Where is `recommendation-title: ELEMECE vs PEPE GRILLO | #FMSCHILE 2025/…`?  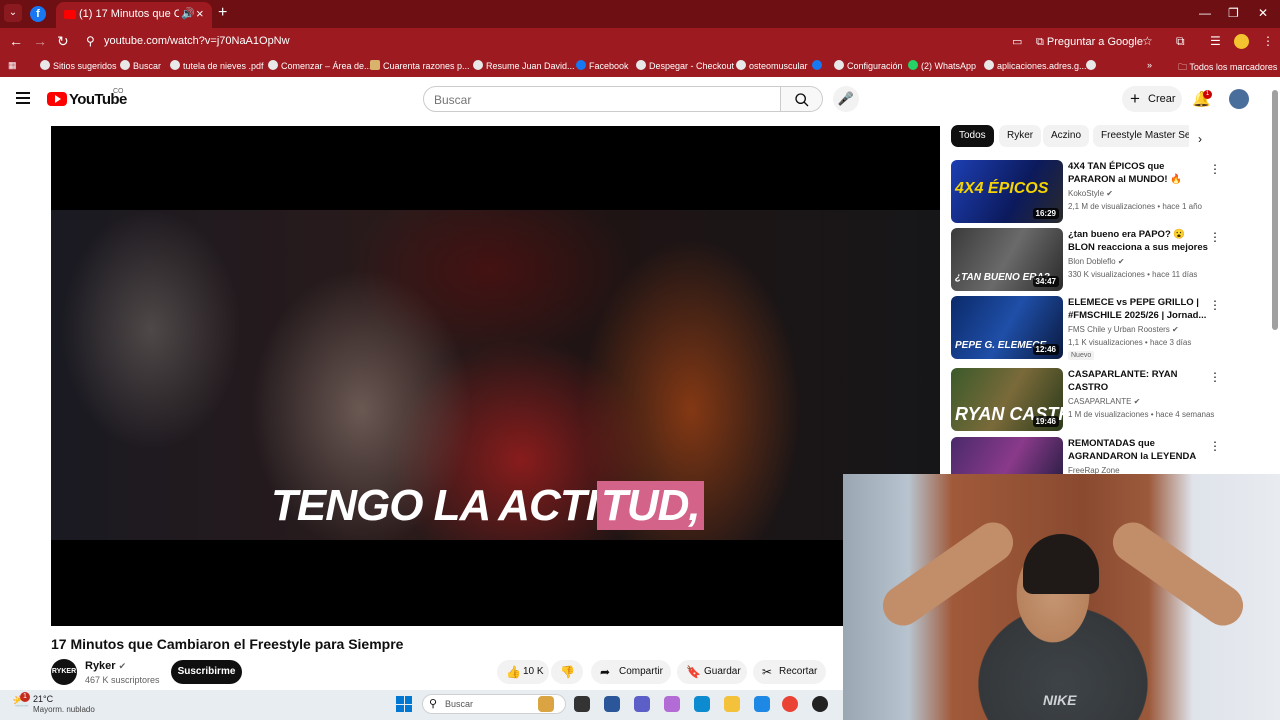
recommendation-title: ELEMECE vs PEPE GRILLO | #FMSCHILE 2025/… is located at coordinates (1138, 309).